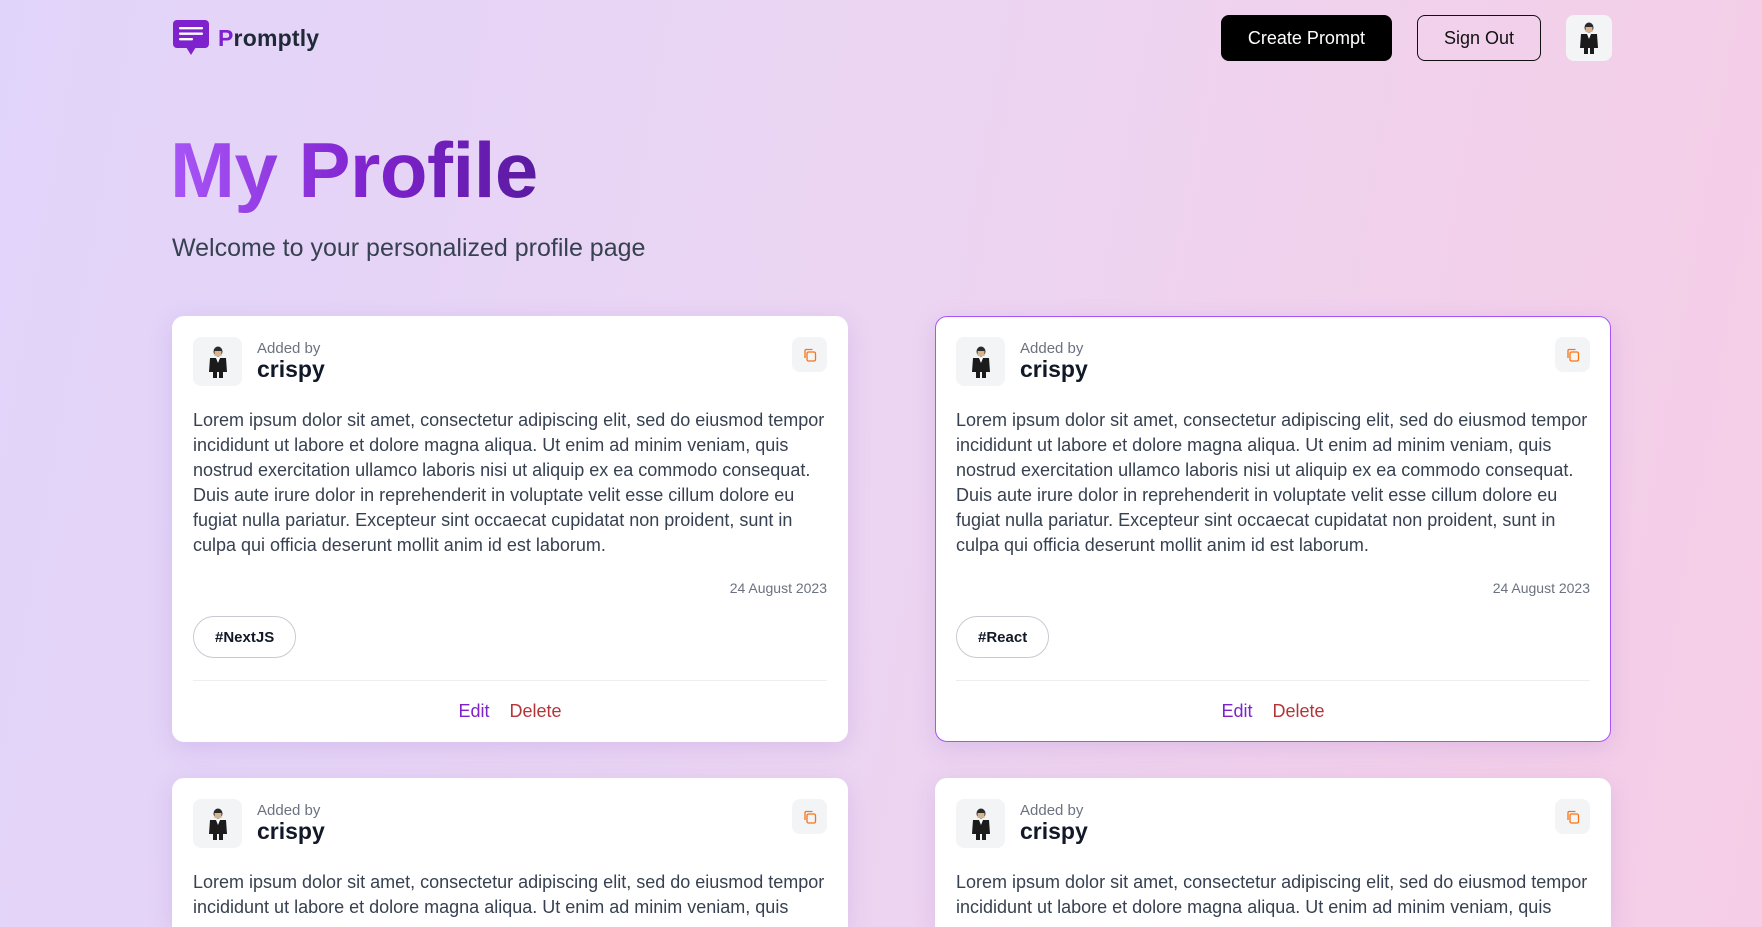  What do you see at coordinates (245, 637) in the screenshot?
I see `tag-badge: #NextJS` at bounding box center [245, 637].